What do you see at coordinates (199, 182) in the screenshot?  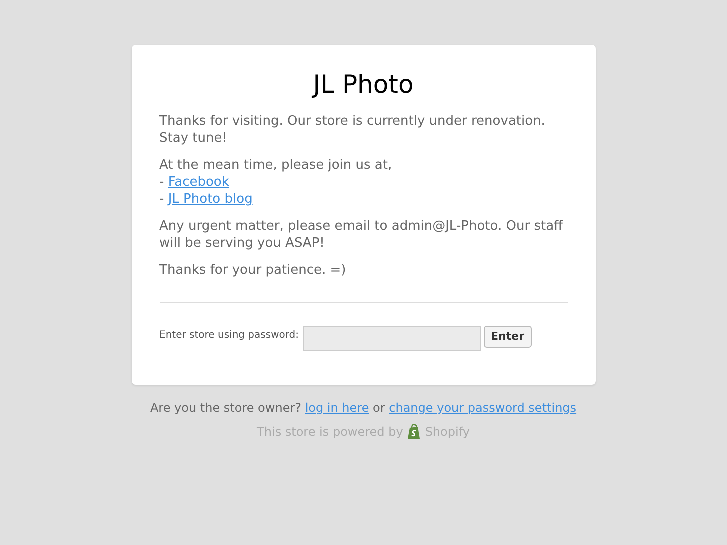 I see `social-link: Facebook` at bounding box center [199, 182].